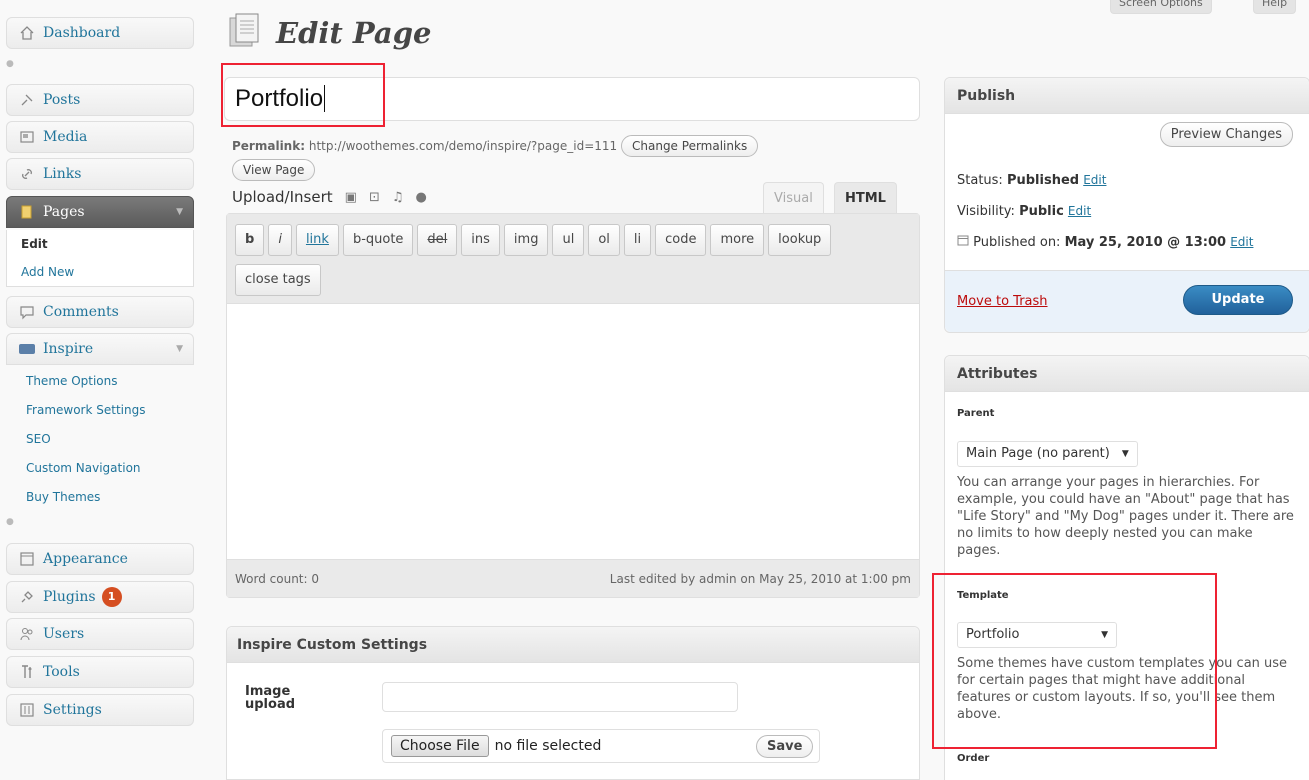 The height and width of the screenshot is (780, 1309). Describe the element at coordinates (69, 597) in the screenshot. I see `menu-label: Plugins` at that location.